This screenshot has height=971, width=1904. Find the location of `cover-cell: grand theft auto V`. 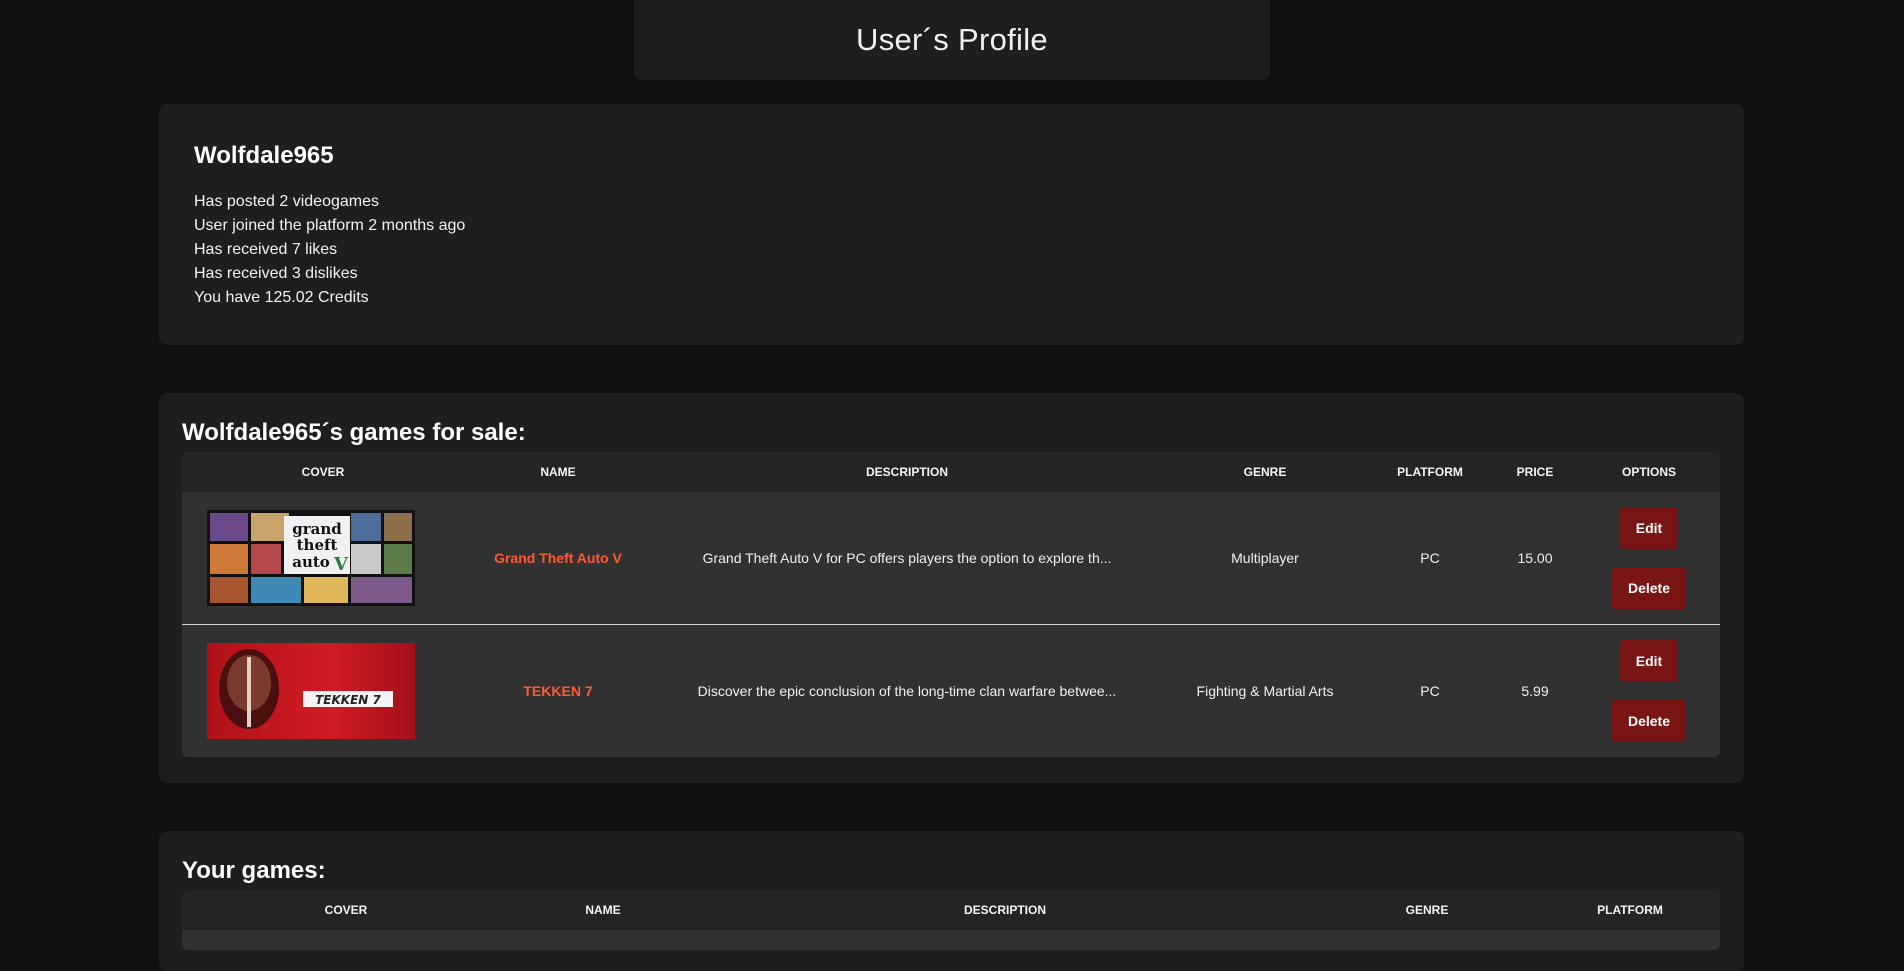

cover-cell: grand theft auto V is located at coordinates (311, 558).